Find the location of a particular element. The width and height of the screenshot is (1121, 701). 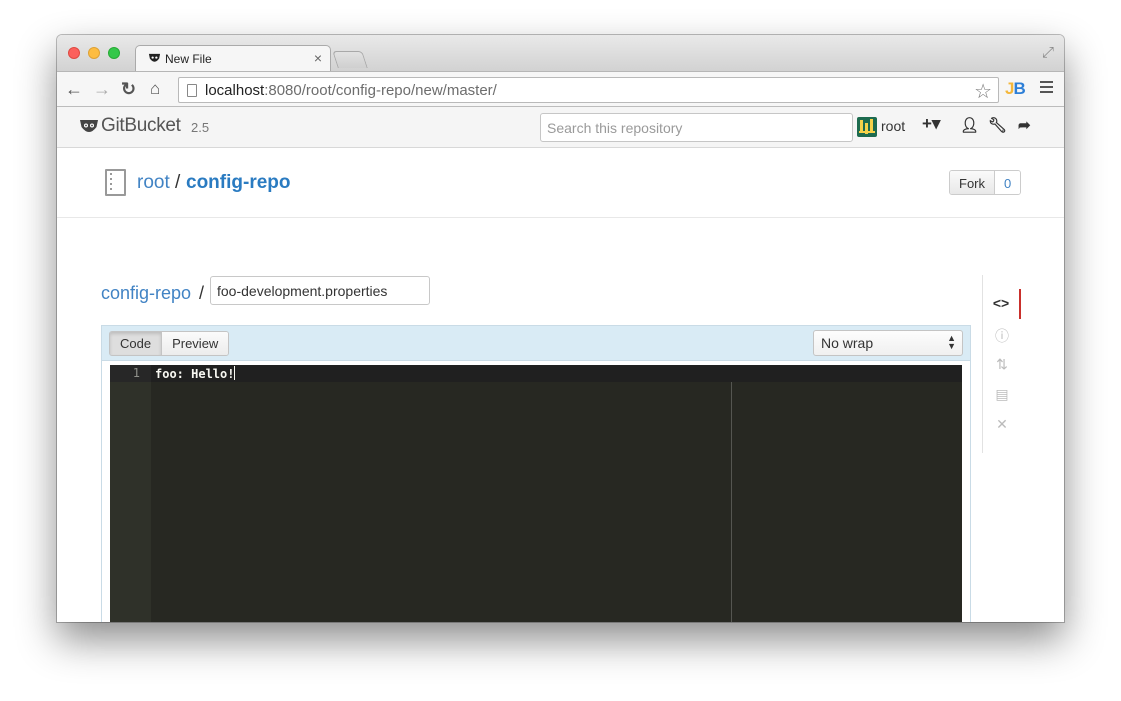

side-nav-code-icon: <> is located at coordinates (1002, 304).